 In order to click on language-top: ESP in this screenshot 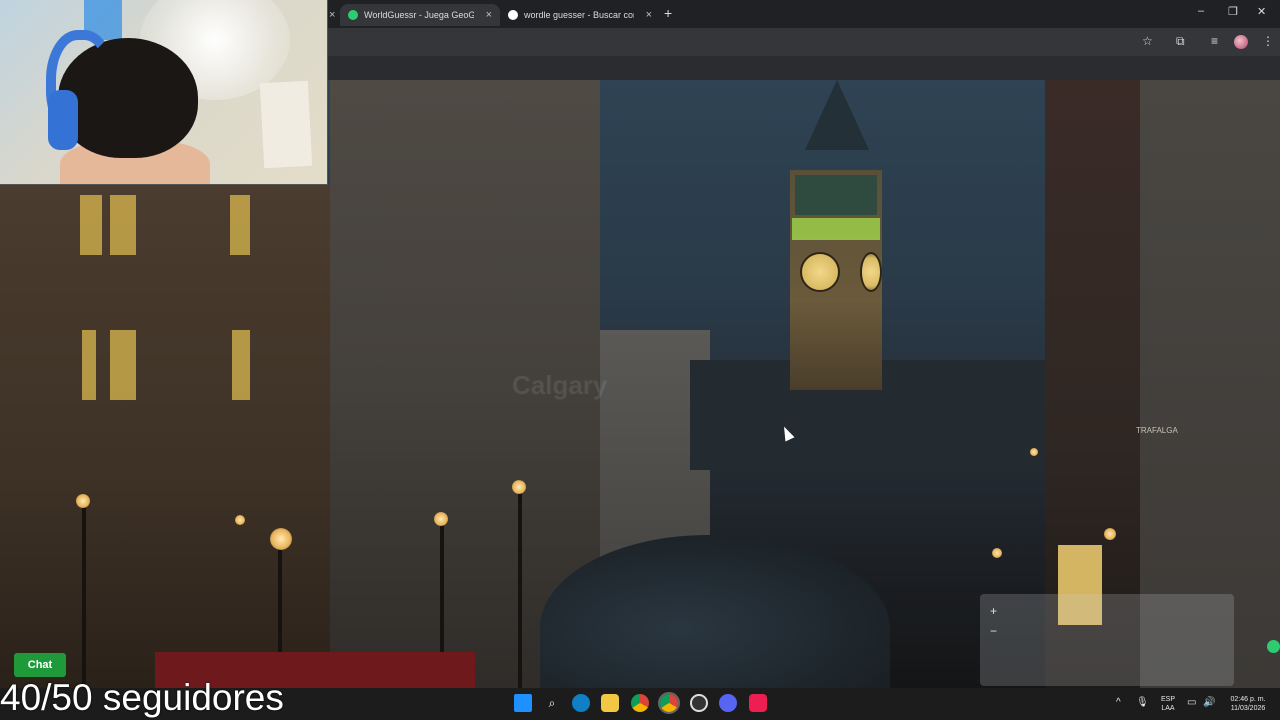, I will do `click(1167, 699)`.